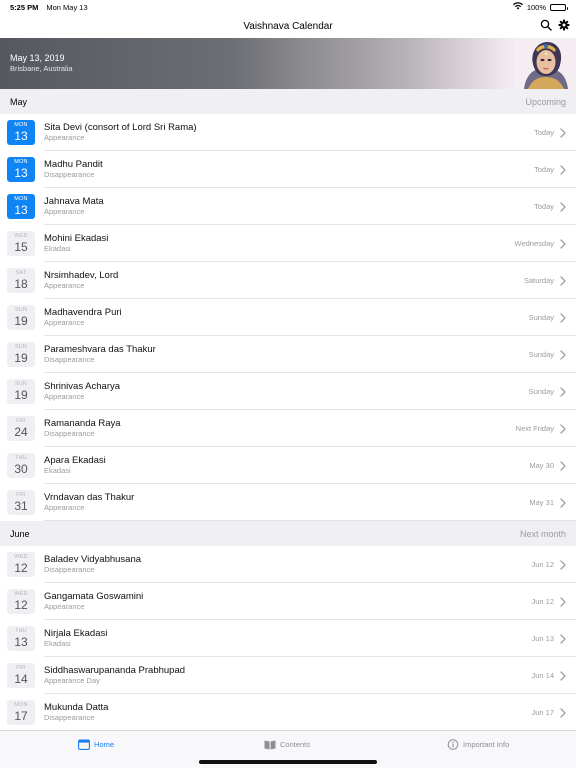 This screenshot has width=576, height=768. What do you see at coordinates (288, 7) in the screenshot?
I see `status-bar: 5:25 PM Mon May 13 100%` at bounding box center [288, 7].